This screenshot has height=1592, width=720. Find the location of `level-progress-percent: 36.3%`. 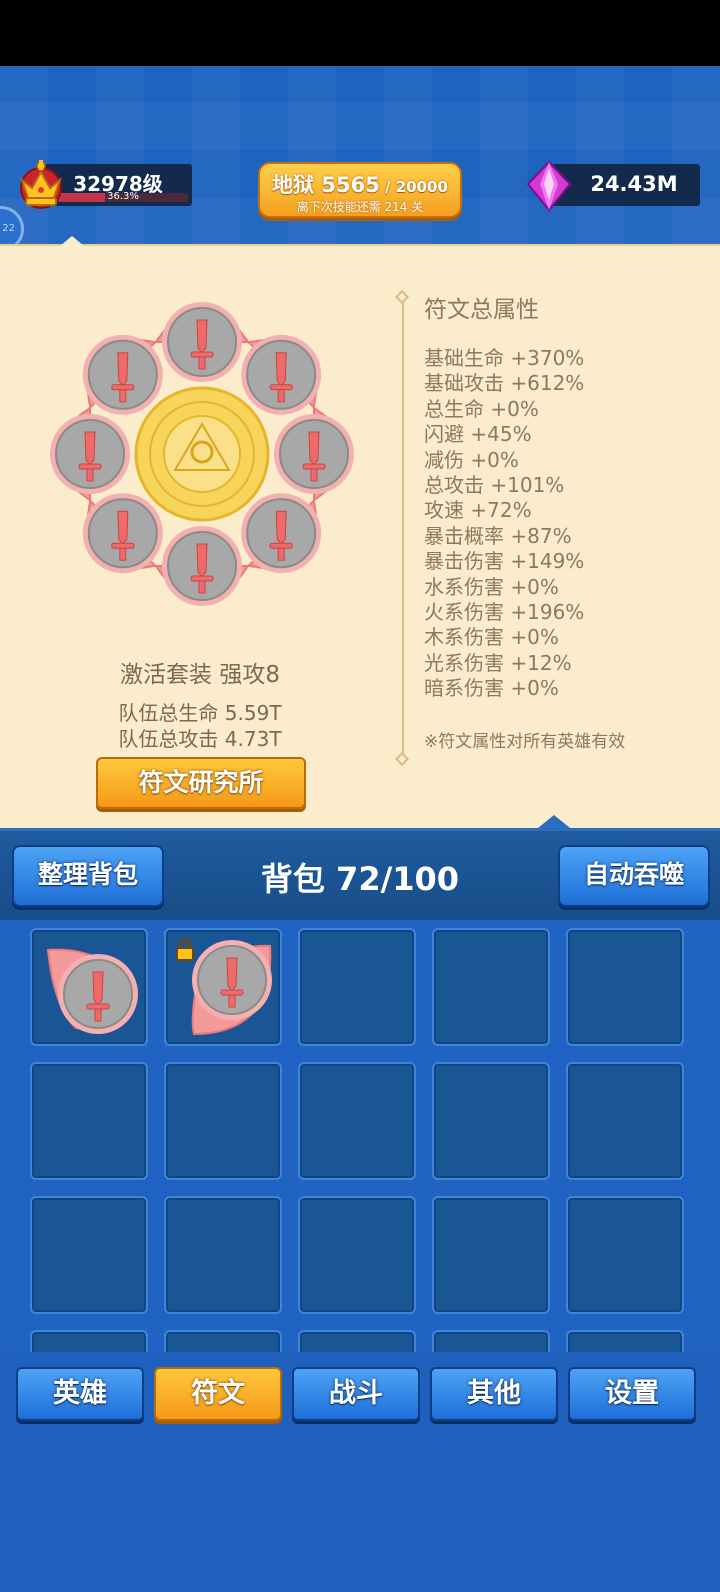

level-progress-percent: 36.3% is located at coordinates (123, 196).